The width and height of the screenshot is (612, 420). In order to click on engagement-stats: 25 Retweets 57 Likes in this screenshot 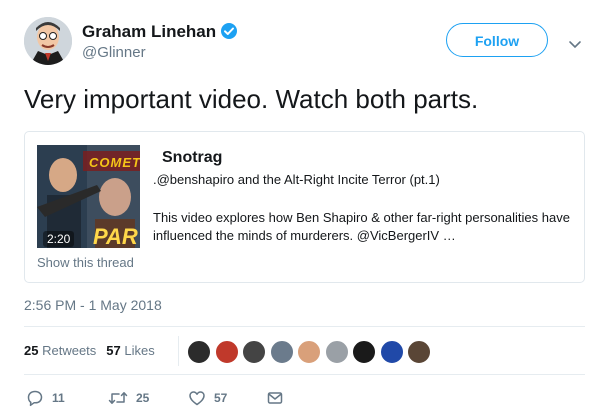, I will do `click(89, 350)`.